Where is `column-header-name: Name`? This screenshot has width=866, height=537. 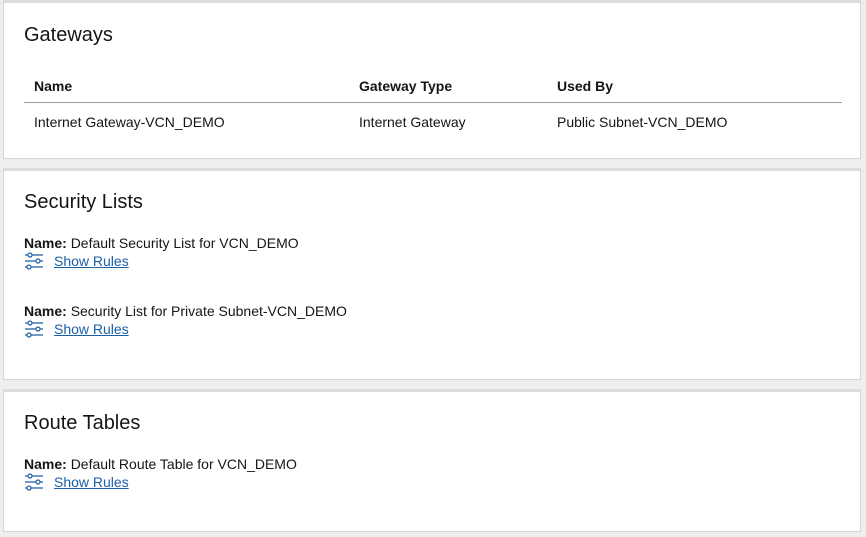
column-header-name: Name is located at coordinates (186, 86).